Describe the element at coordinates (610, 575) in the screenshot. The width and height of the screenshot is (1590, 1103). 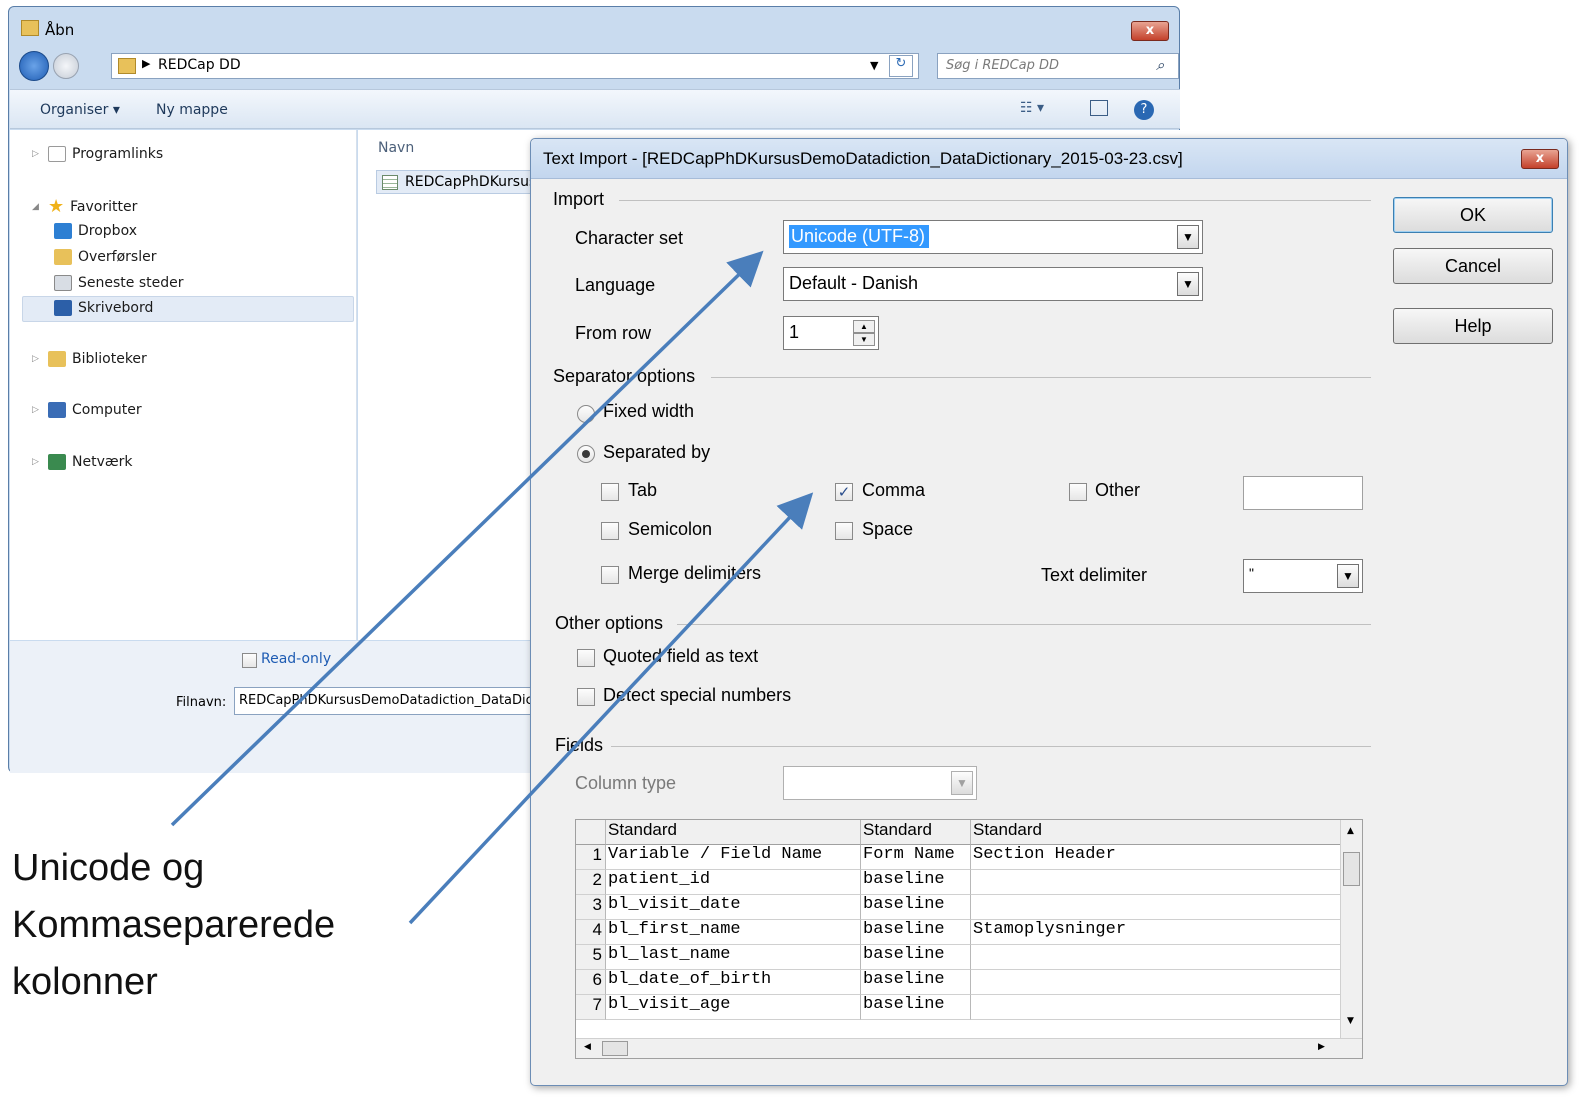
I see `merge-delimiters-checkbox` at that location.